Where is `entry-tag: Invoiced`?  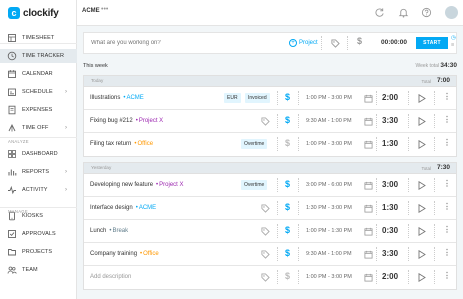 entry-tag: Invoiced is located at coordinates (257, 98).